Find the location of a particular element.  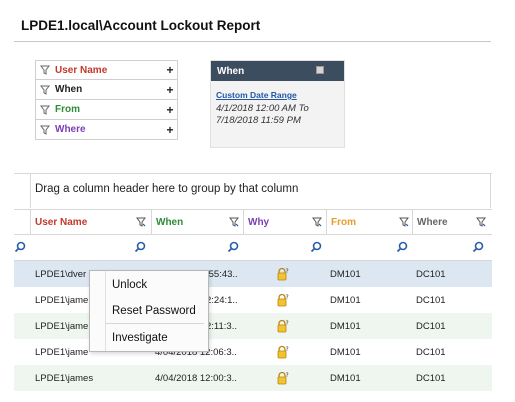

title-divider is located at coordinates (252, 41).